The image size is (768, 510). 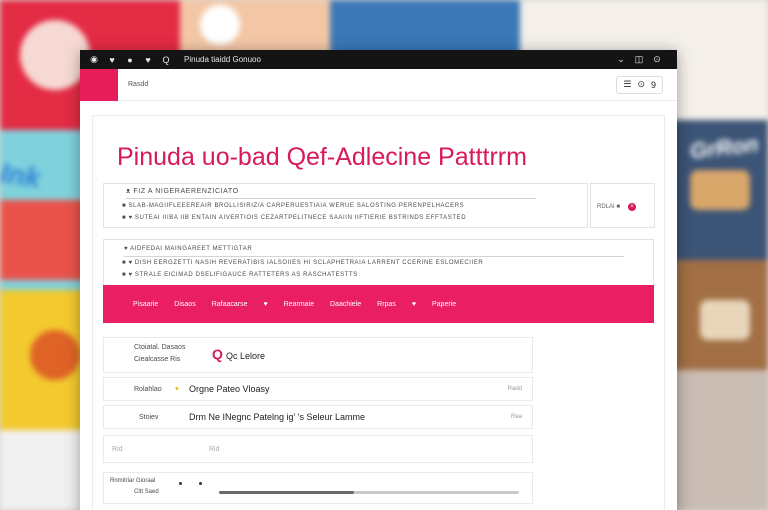 I want to click on menu-icon: ☰, so click(x=627, y=84).